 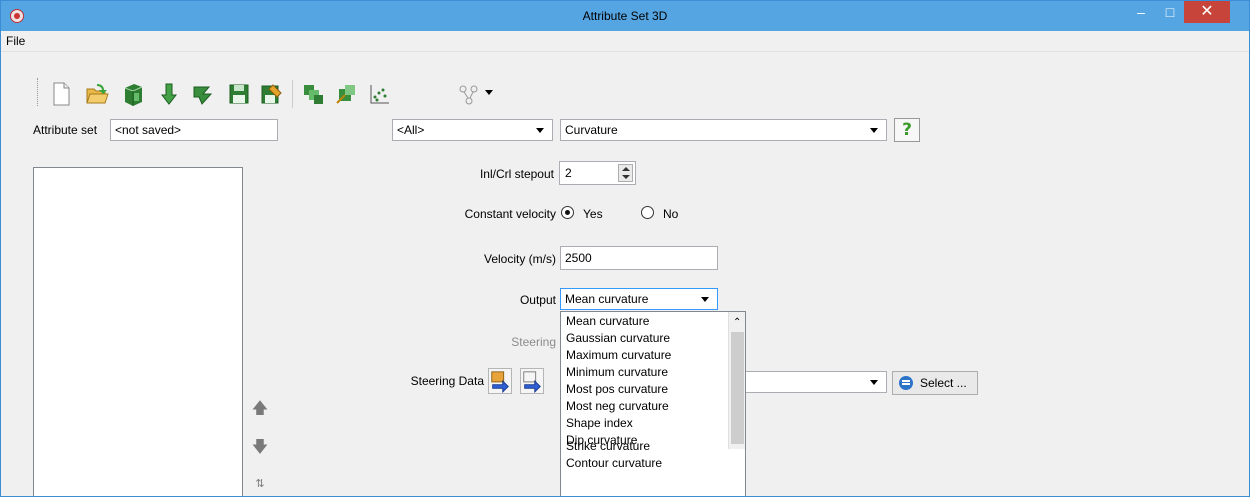 What do you see at coordinates (260, 484) in the screenshot?
I see `sort-az-button: ⇅` at bounding box center [260, 484].